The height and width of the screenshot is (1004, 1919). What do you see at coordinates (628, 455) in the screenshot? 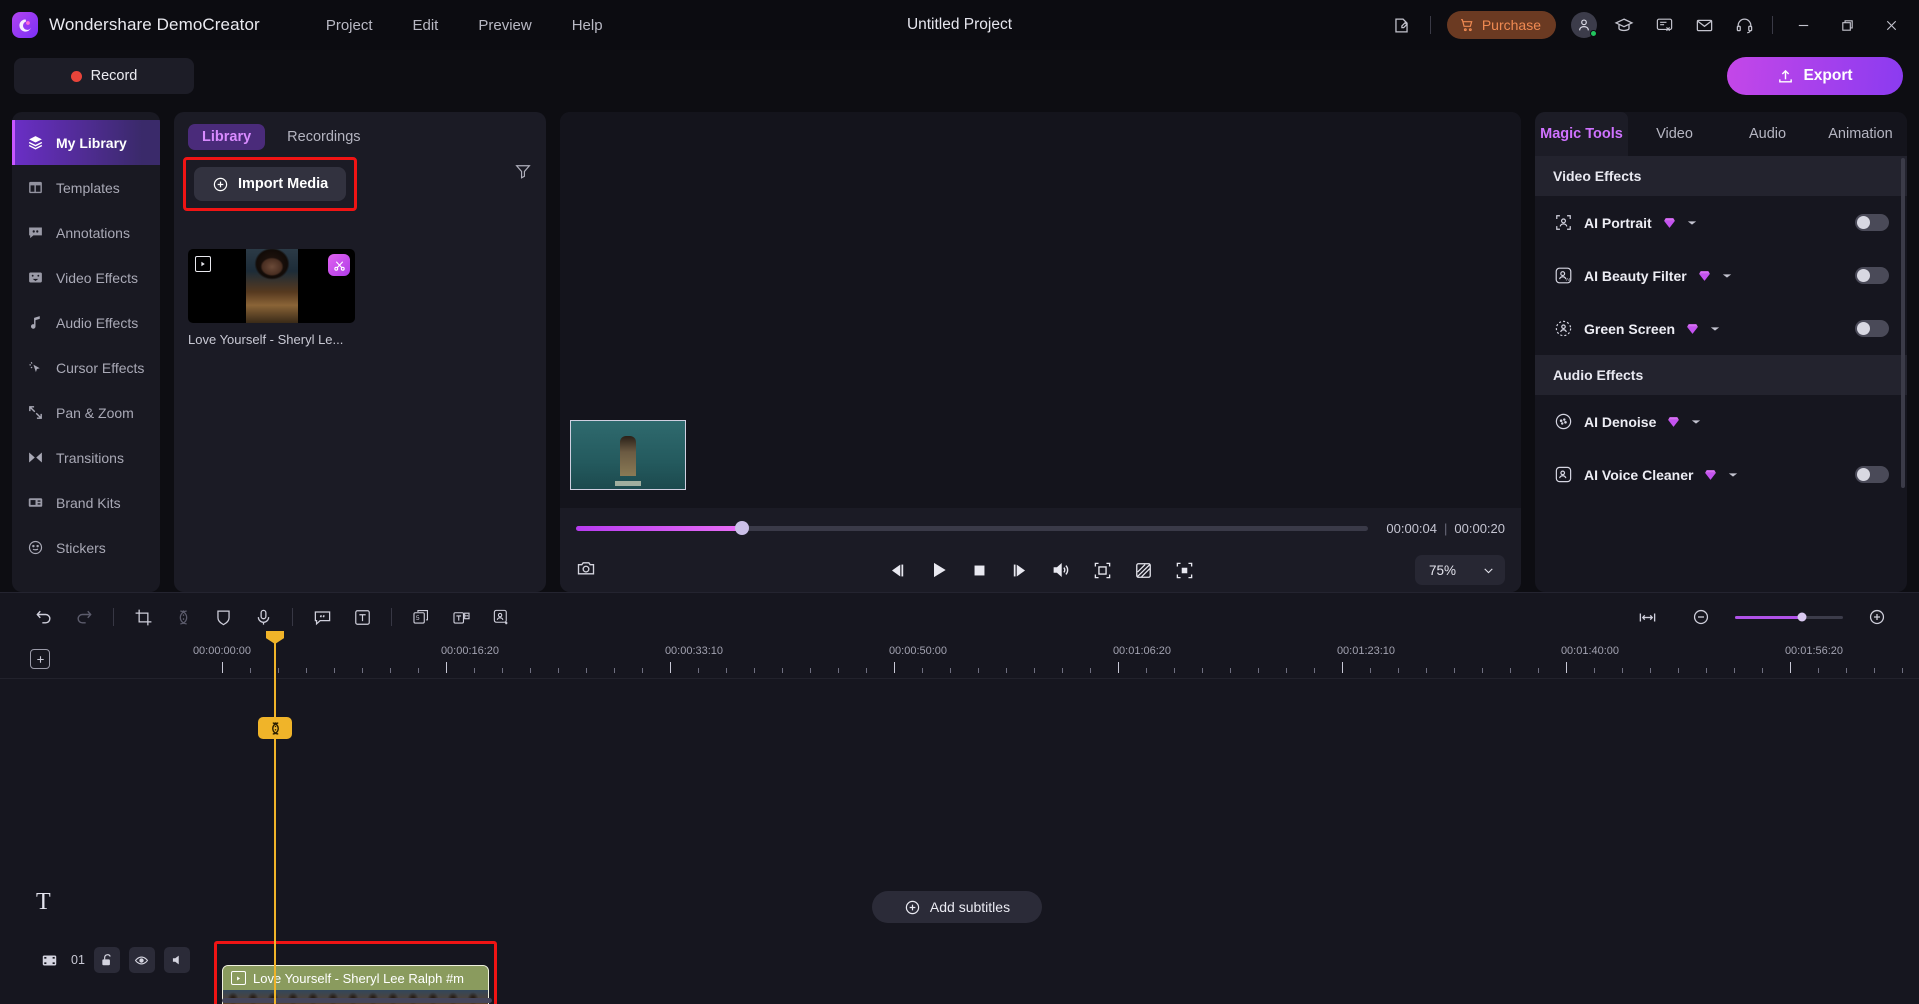
I see `picture-in-picture-overlay` at bounding box center [628, 455].